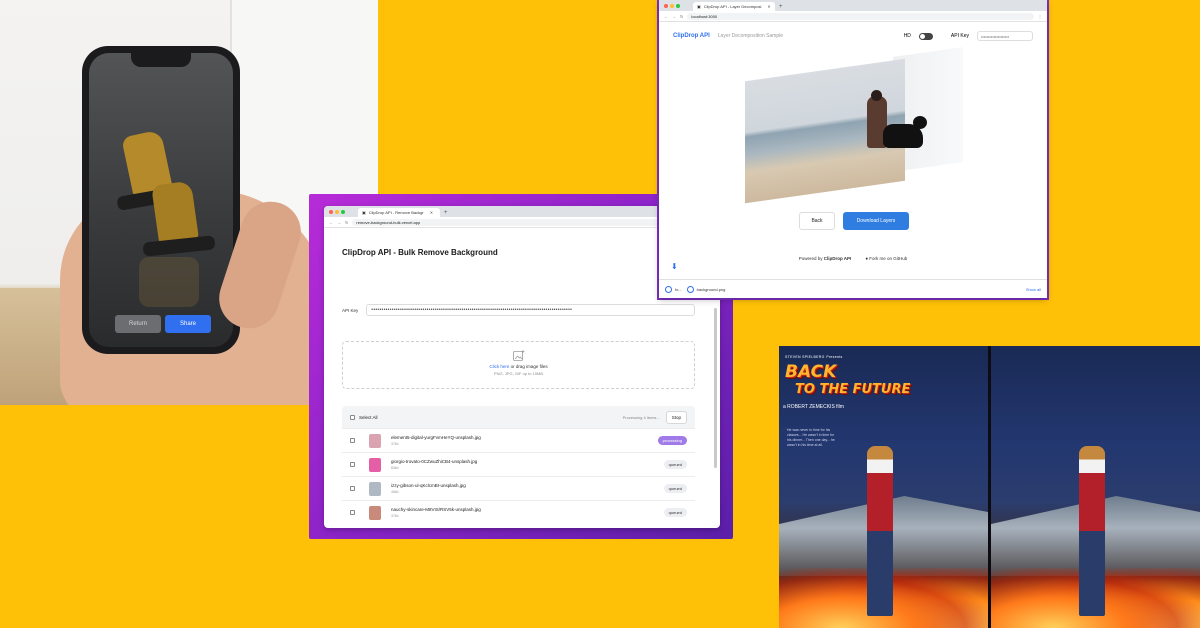 The image size is (1200, 628). Describe the element at coordinates (528, 366) in the screenshot. I see `dropzone-instruction: or drag image files` at that location.